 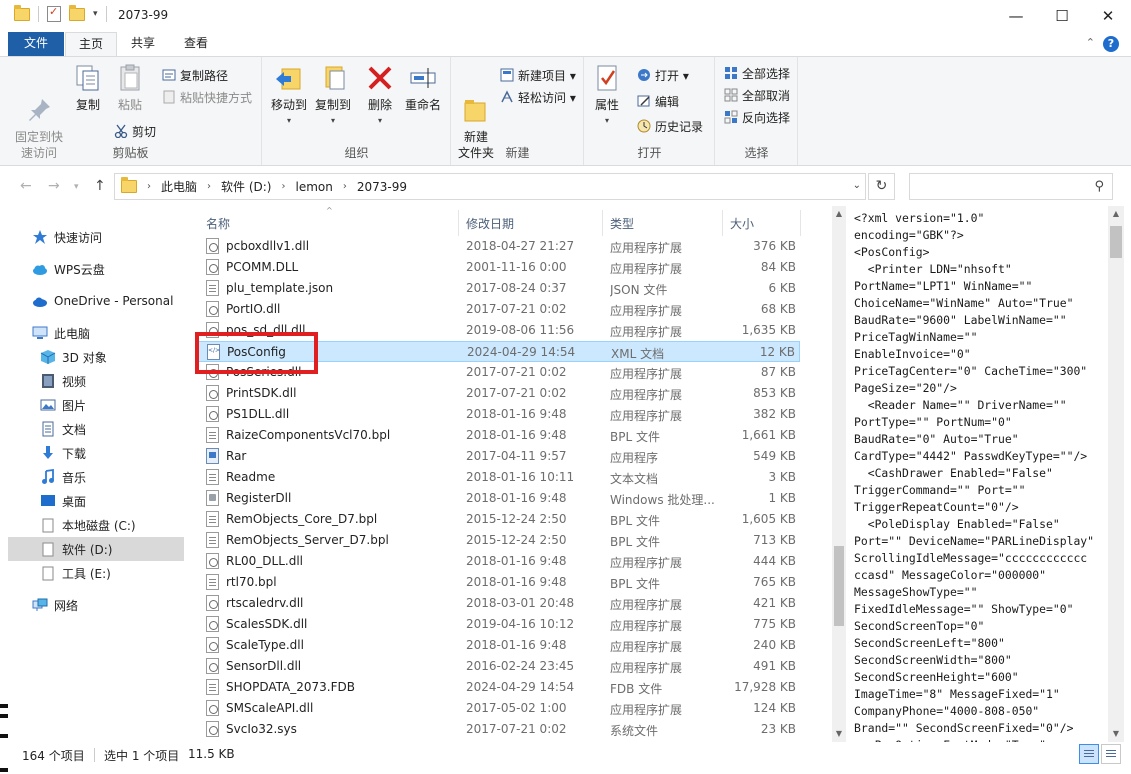 I want to click on breadcrumb-this-pc: 此电脑, so click(x=179, y=186).